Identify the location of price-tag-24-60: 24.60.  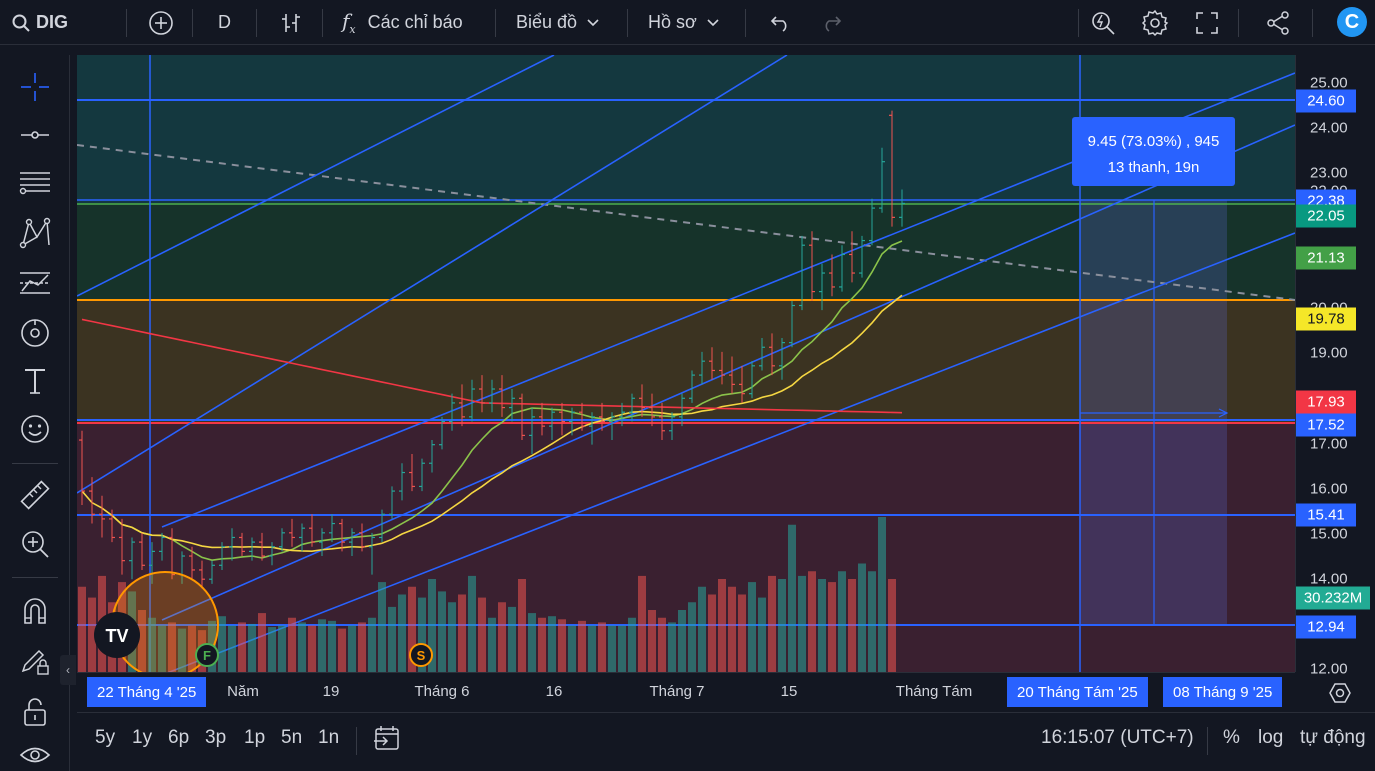
(1326, 101).